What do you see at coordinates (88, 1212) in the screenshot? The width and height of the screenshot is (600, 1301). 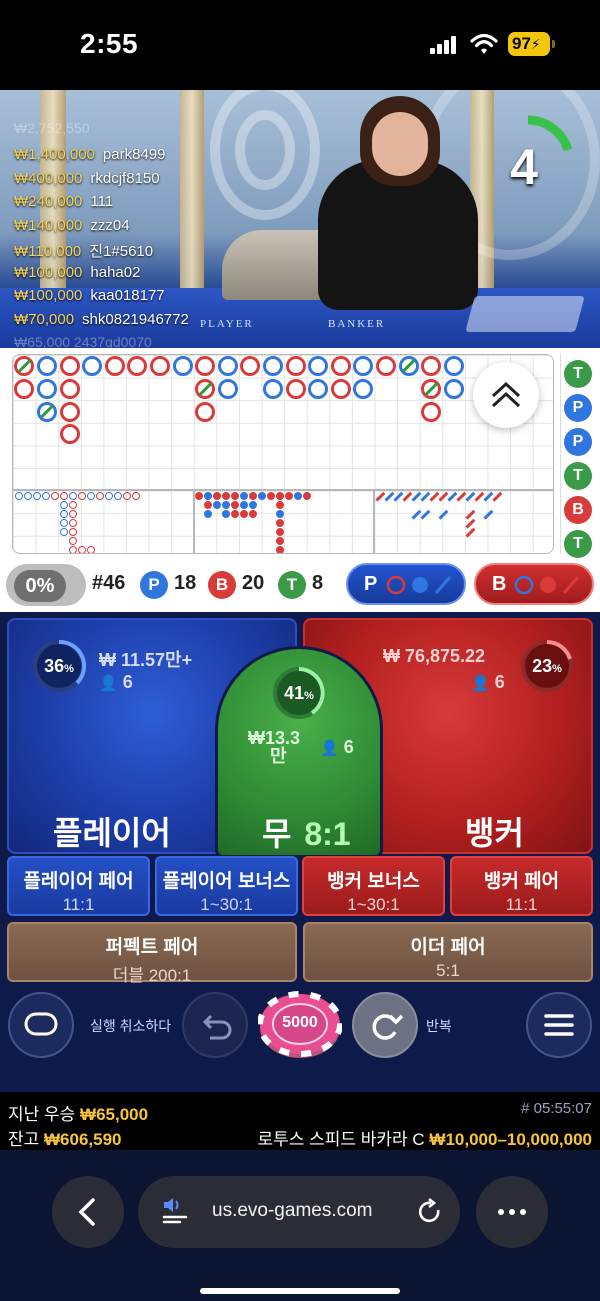 I see `back-button` at bounding box center [88, 1212].